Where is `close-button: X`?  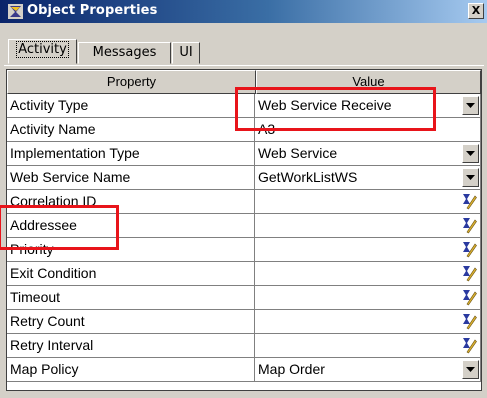 close-button: X is located at coordinates (476, 11).